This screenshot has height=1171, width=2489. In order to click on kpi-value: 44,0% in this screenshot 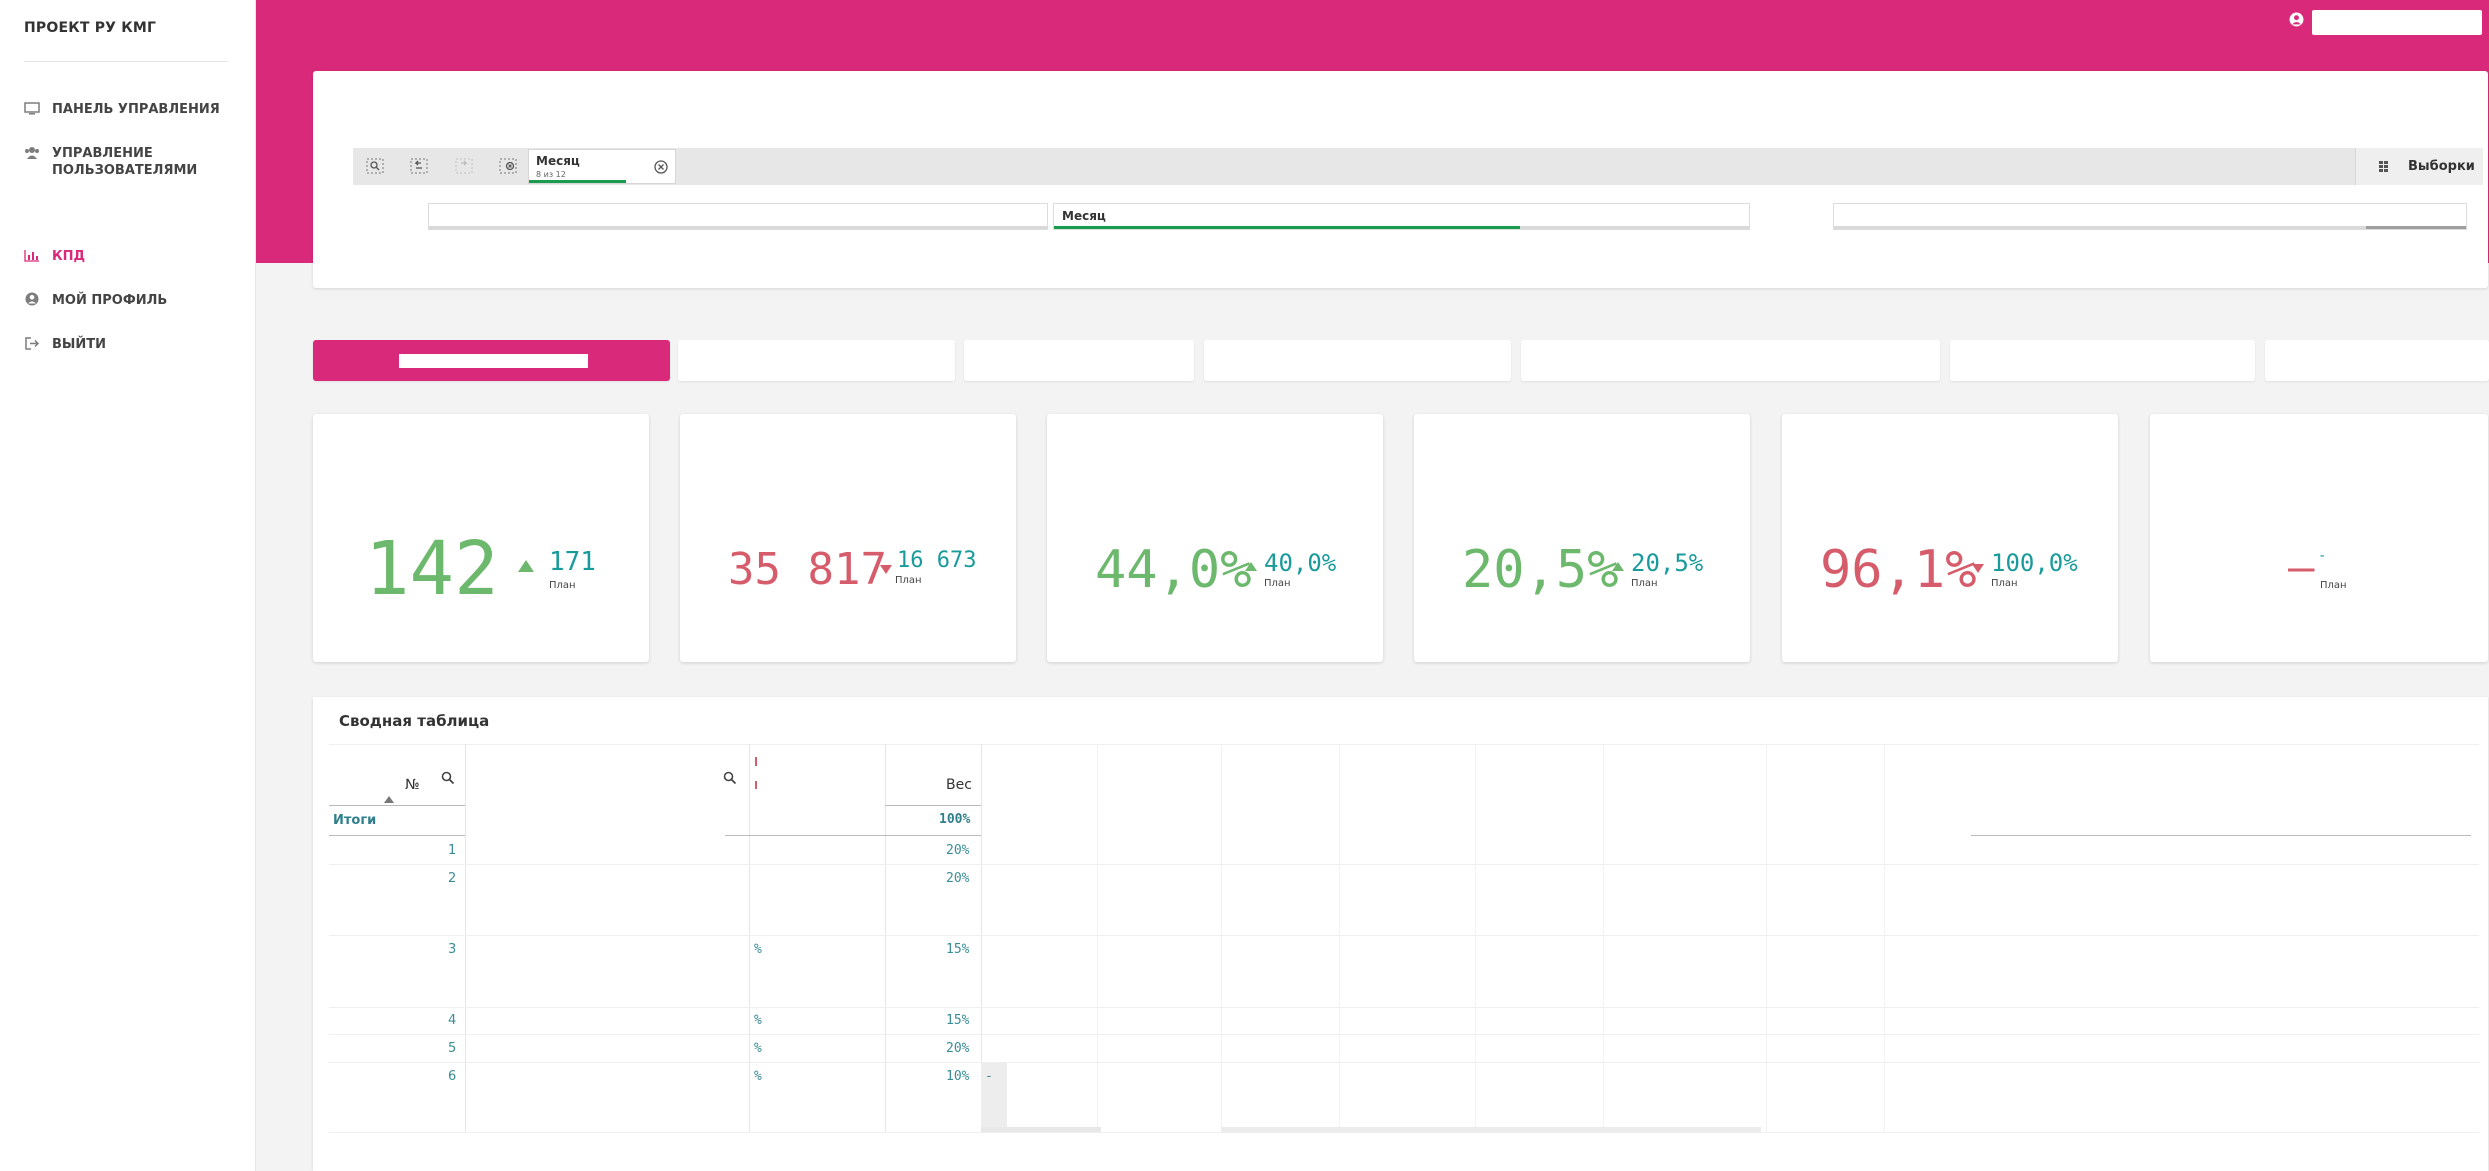, I will do `click(1173, 570)`.